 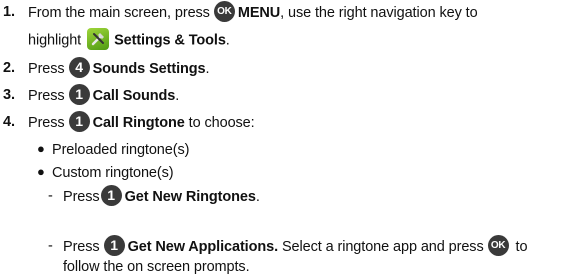 I want to click on step-1-highlight-text: highlight, so click(x=55, y=40).